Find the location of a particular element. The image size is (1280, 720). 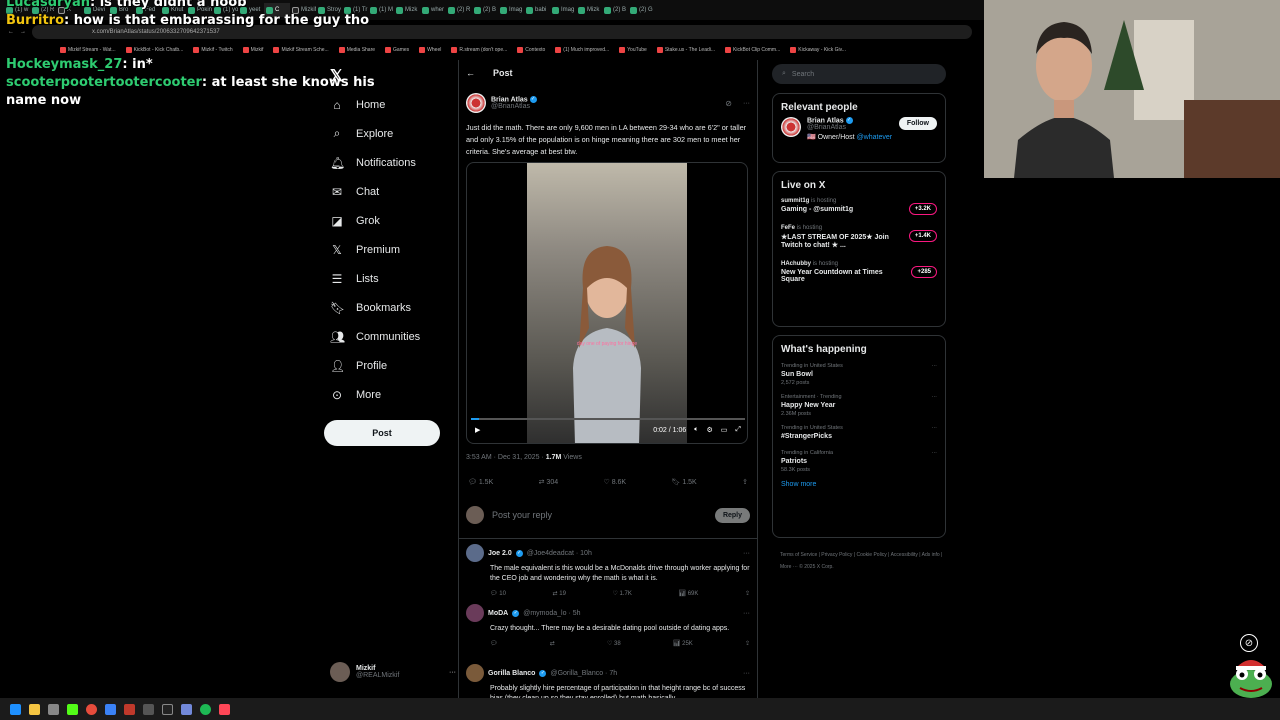

nav-item-lists: ☰ Lists is located at coordinates (385, 278).